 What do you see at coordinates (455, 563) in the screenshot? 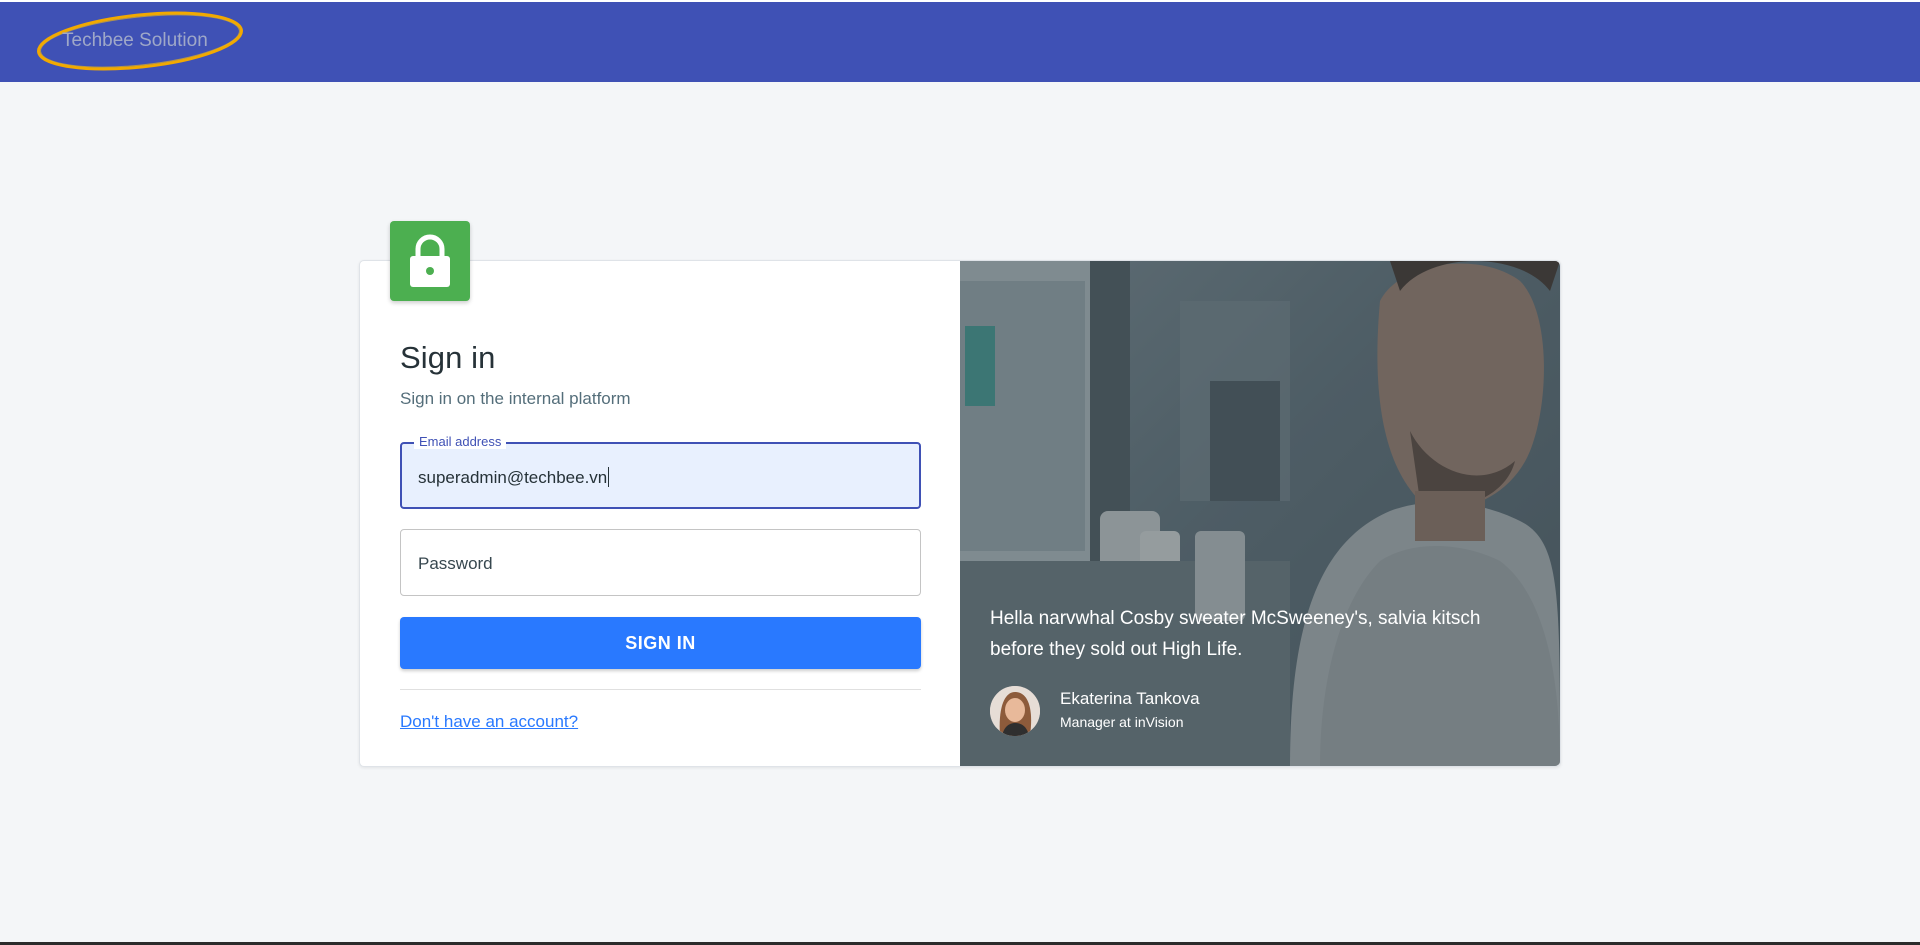
I see `password-placeholder: Password` at bounding box center [455, 563].